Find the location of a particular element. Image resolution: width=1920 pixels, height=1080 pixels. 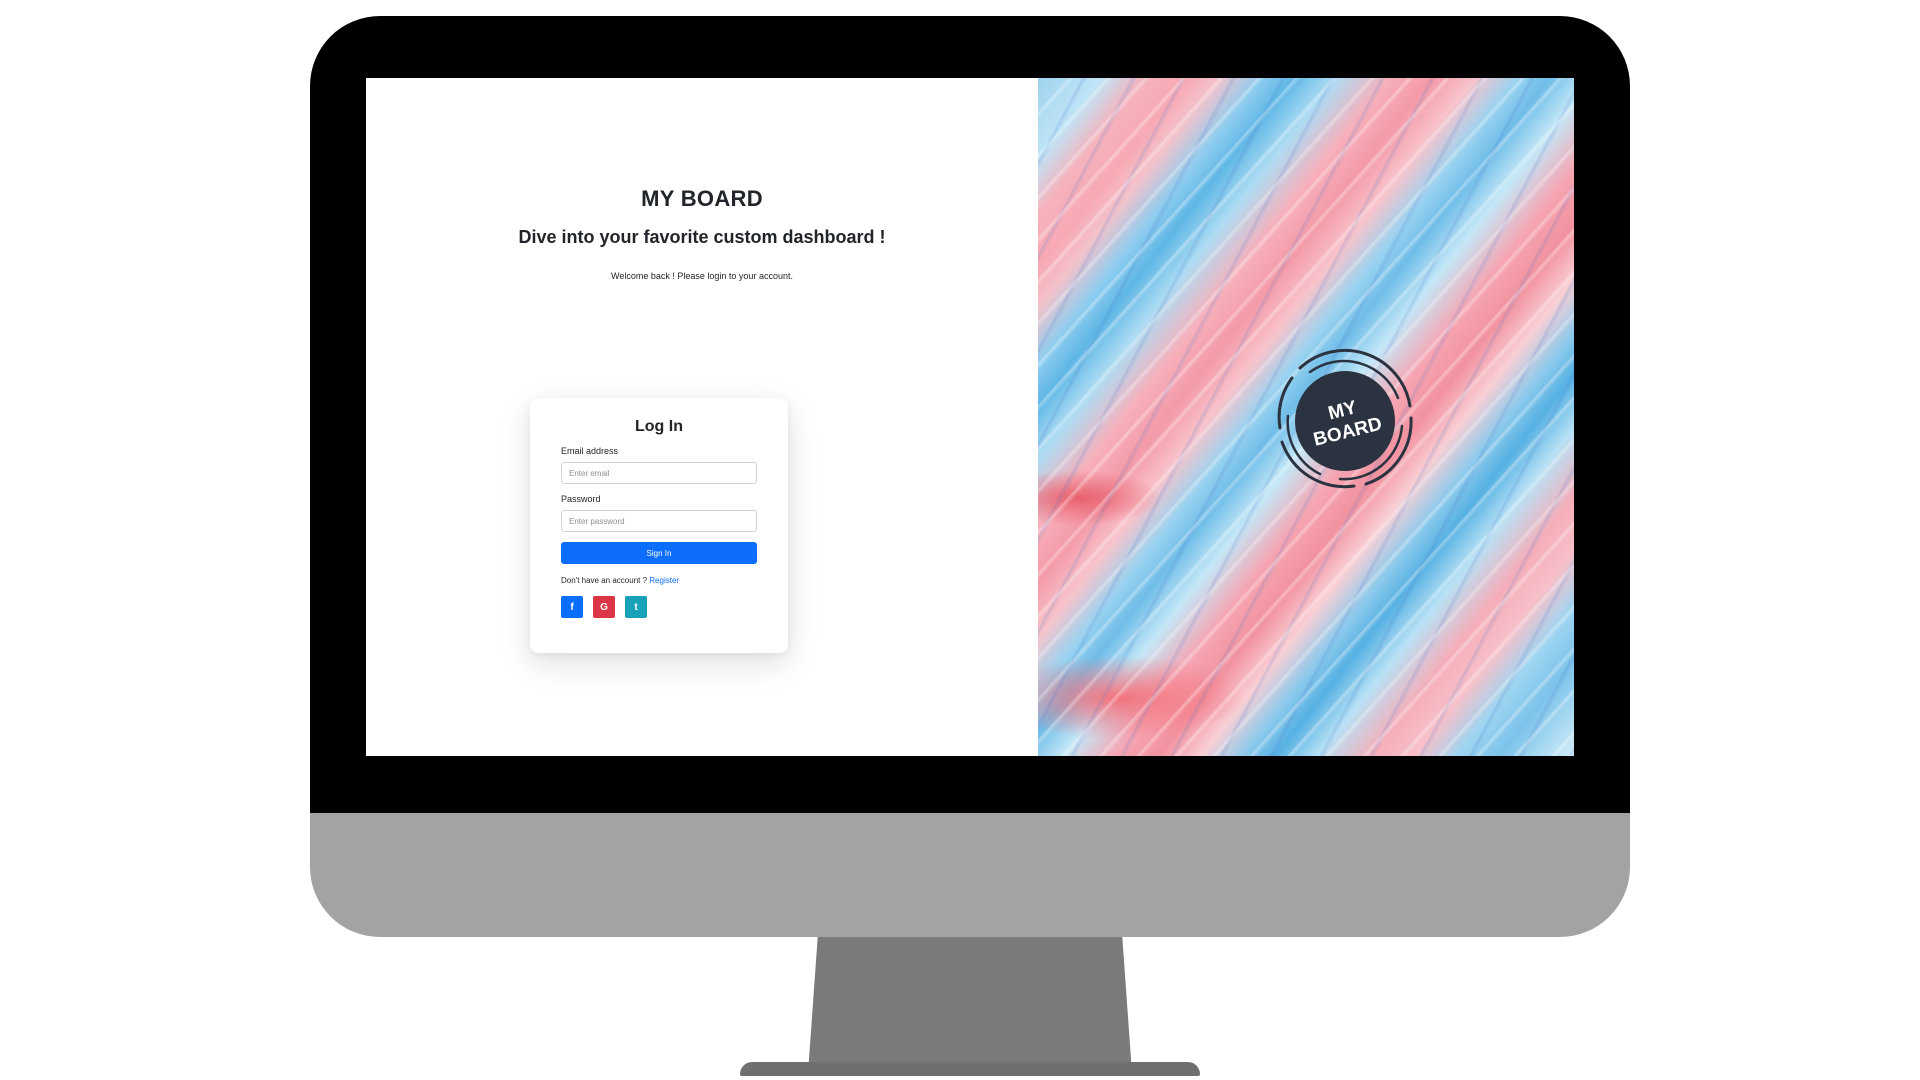

register-link: Register is located at coordinates (664, 580).